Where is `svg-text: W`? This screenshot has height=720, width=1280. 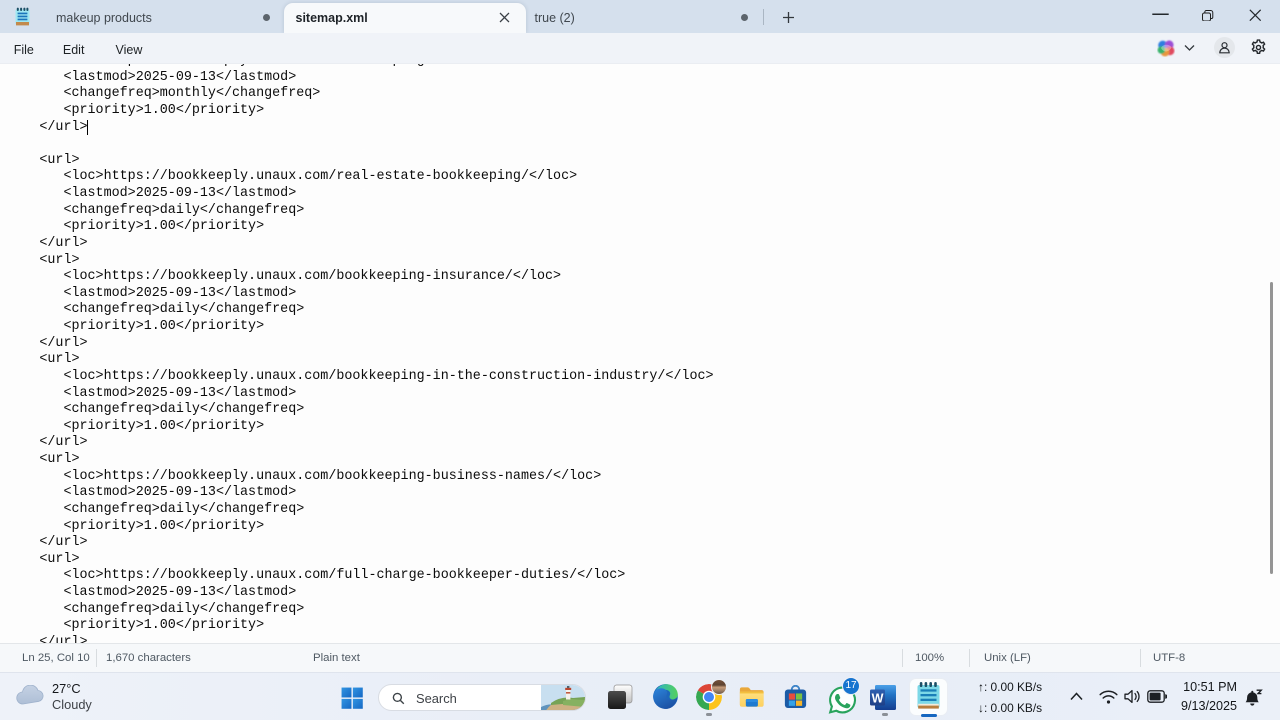 svg-text: W is located at coordinates (878, 699).